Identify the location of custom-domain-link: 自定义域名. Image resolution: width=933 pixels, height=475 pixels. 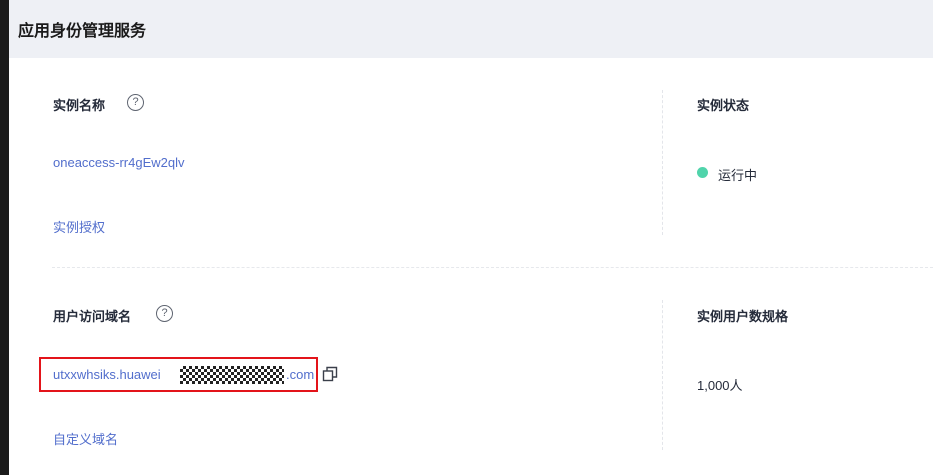
(85, 438).